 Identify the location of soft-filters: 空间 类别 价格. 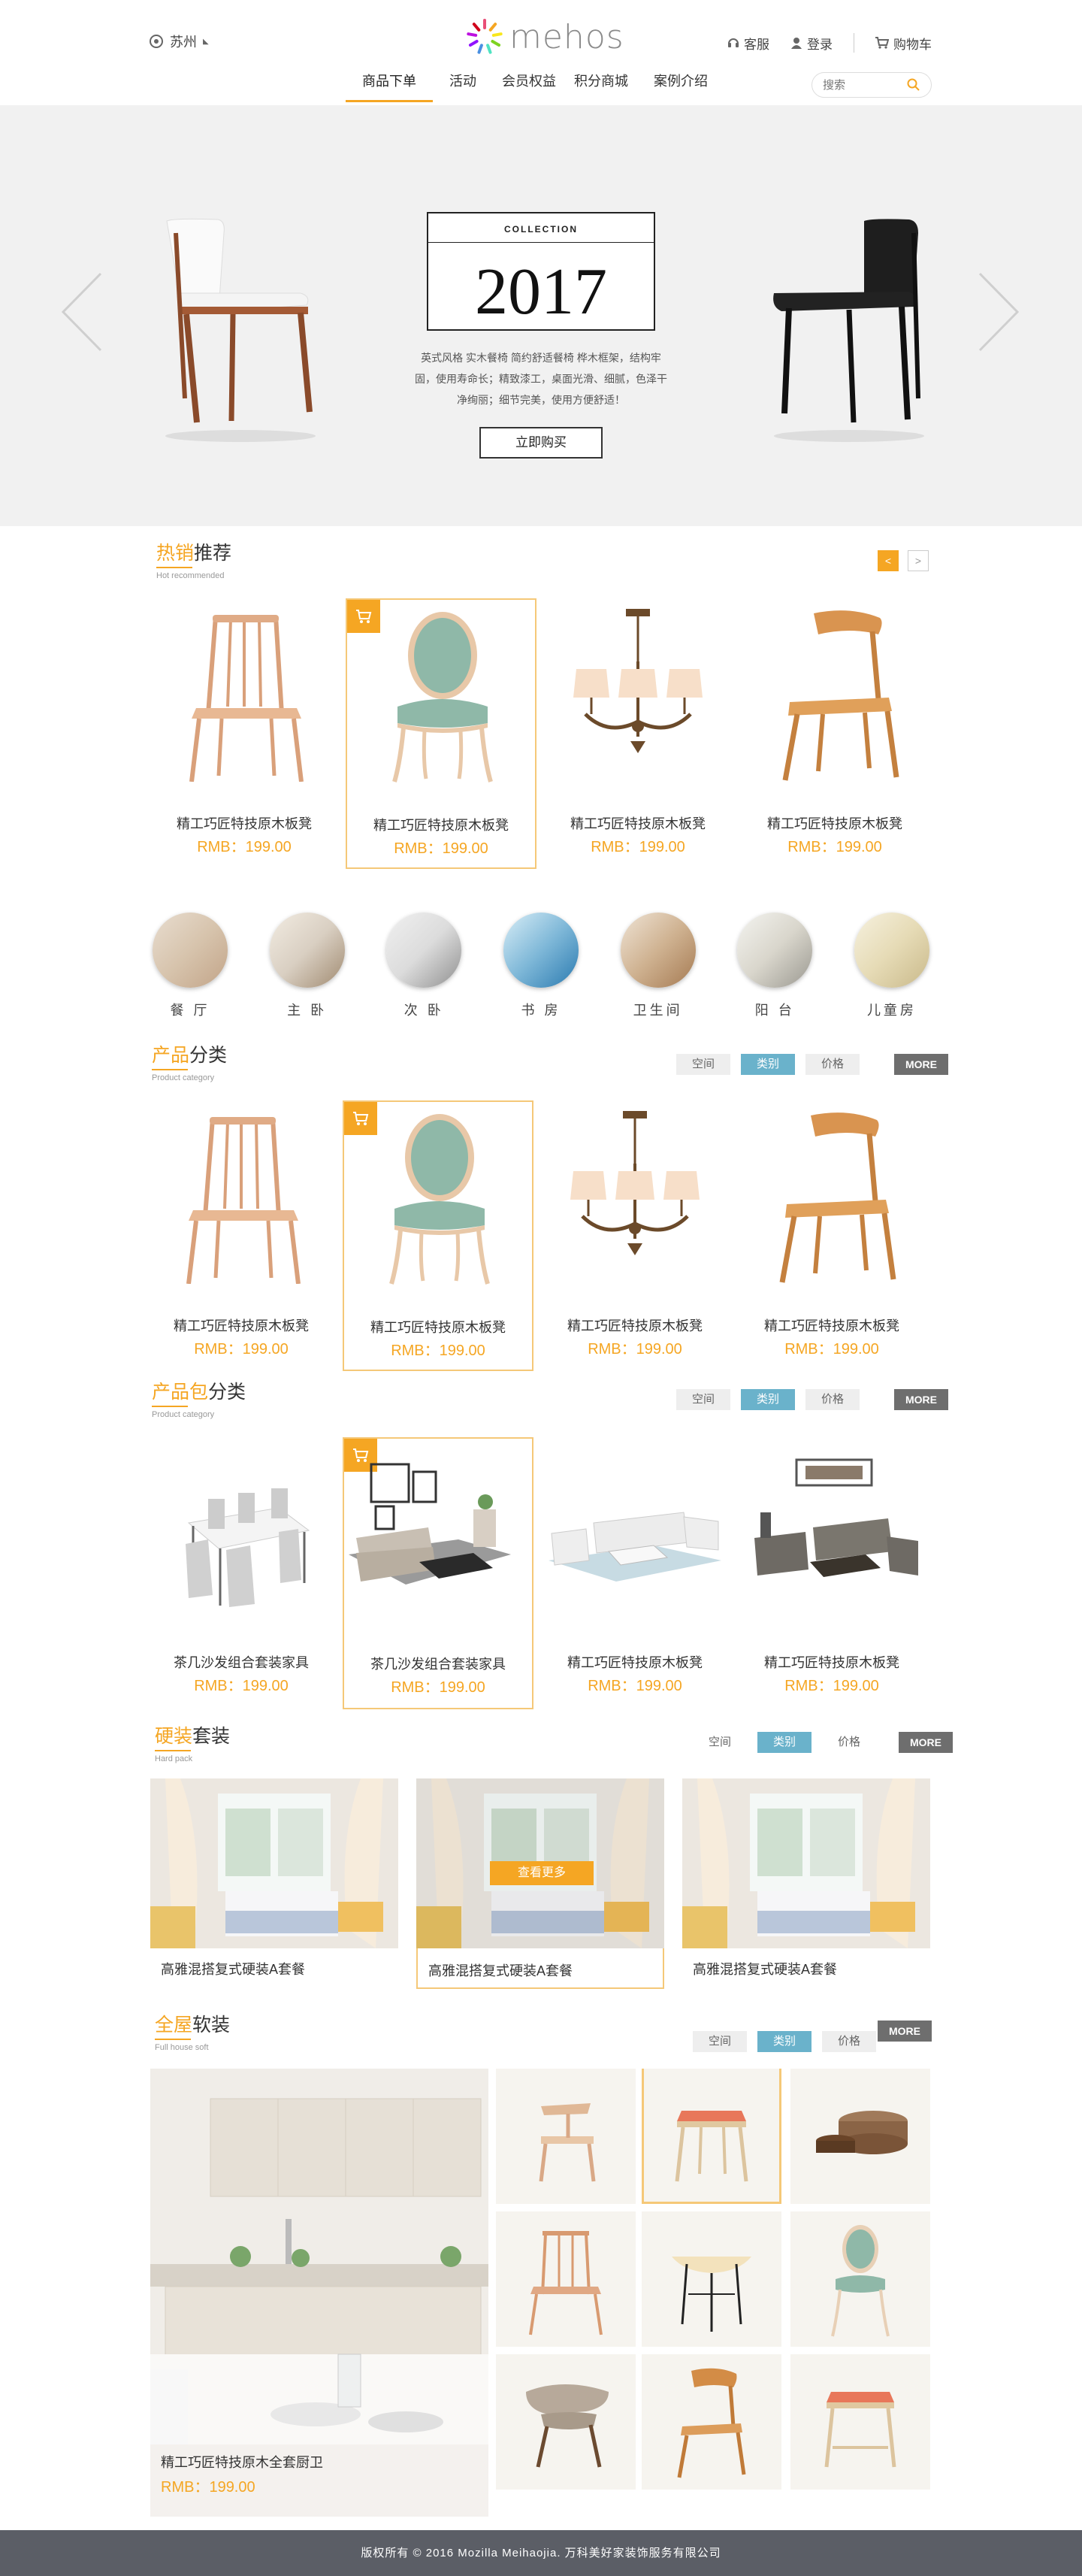
(784, 2041).